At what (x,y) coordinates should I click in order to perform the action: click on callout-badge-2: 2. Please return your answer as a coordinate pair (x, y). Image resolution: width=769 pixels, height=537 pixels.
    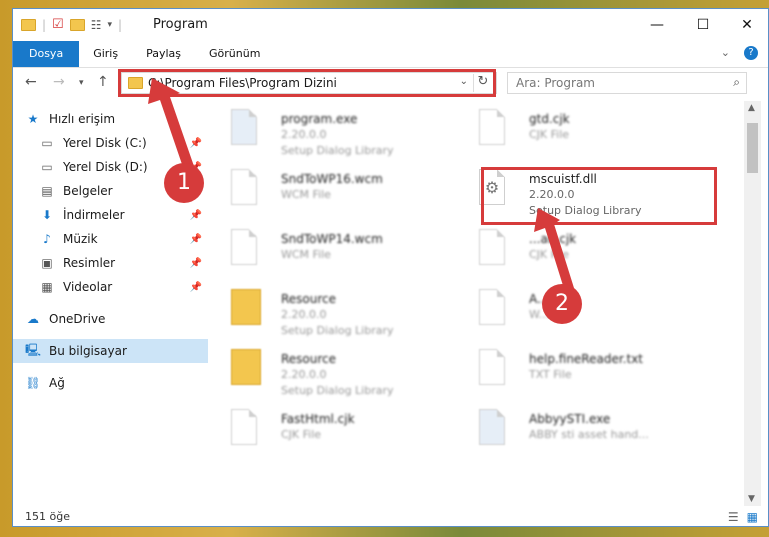
    Looking at the image, I should click on (562, 304).